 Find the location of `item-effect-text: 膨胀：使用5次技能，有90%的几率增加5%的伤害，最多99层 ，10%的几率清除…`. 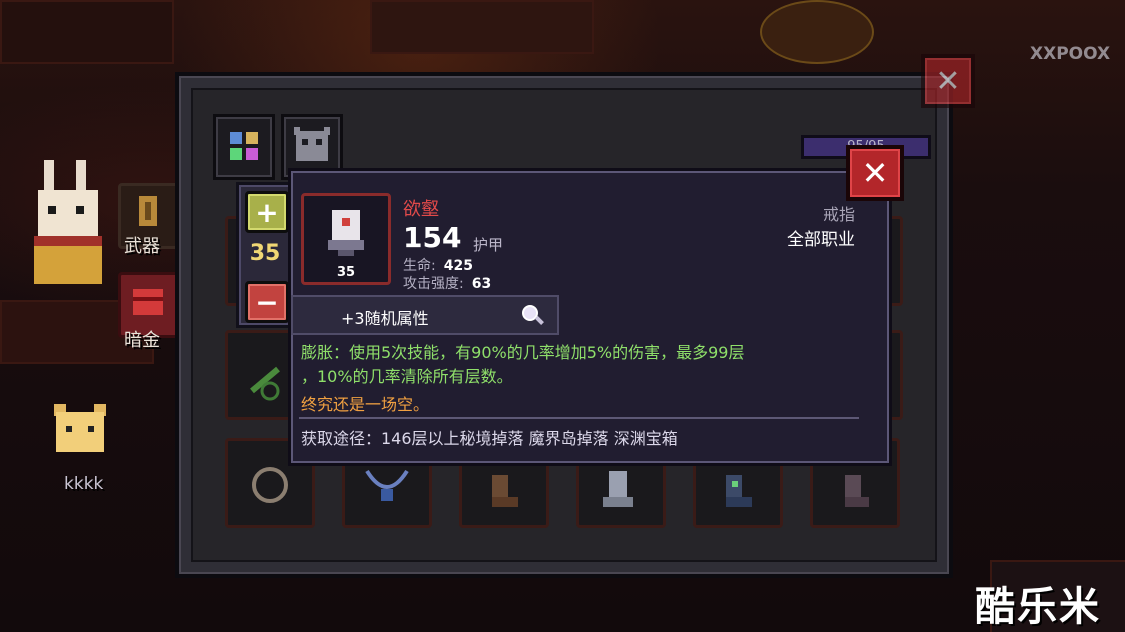

item-effect-text: 膨胀：使用5次技能，有90%的几率增加5%的伤害，最多99层 ，10%的几率清除… is located at coordinates (586, 365).